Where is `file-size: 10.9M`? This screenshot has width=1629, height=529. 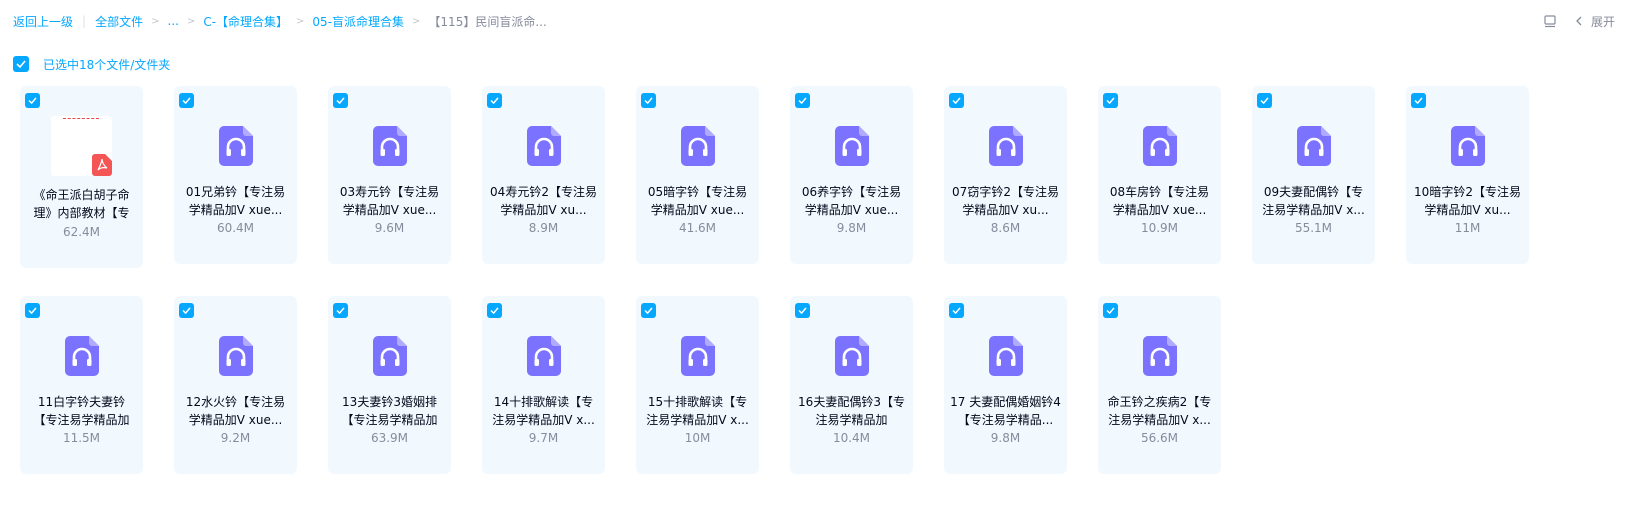
file-size: 10.9M is located at coordinates (1159, 228).